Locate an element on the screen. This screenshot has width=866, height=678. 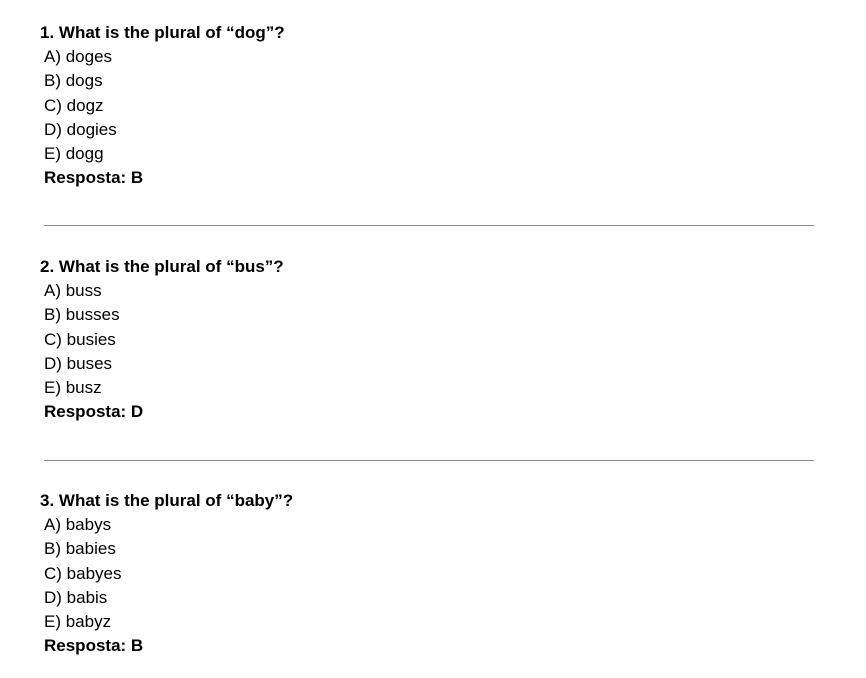
question-title: 3. What is the plural of “baby”? is located at coordinates (167, 500).